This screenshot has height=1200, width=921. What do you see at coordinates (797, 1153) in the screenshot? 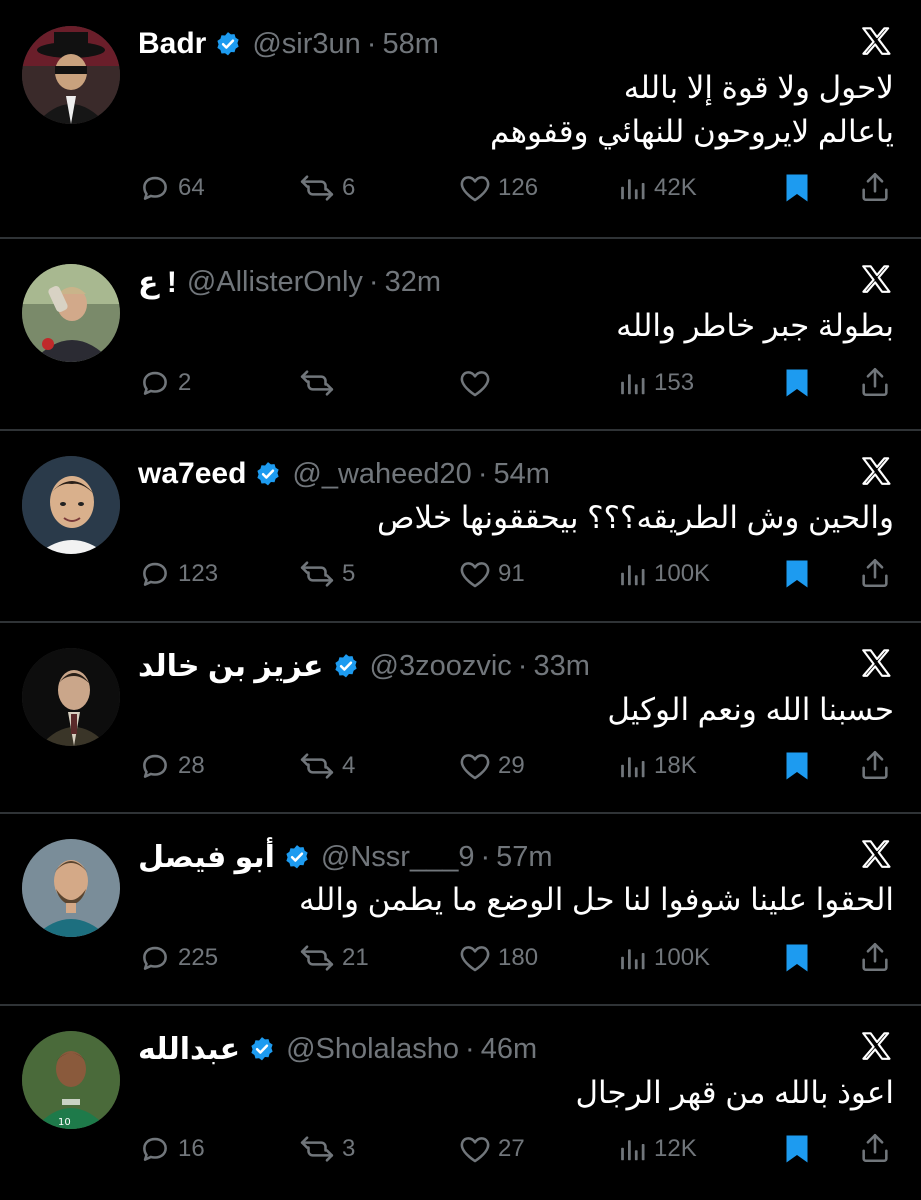
I see `bookmark-filled-icon` at bounding box center [797, 1153].